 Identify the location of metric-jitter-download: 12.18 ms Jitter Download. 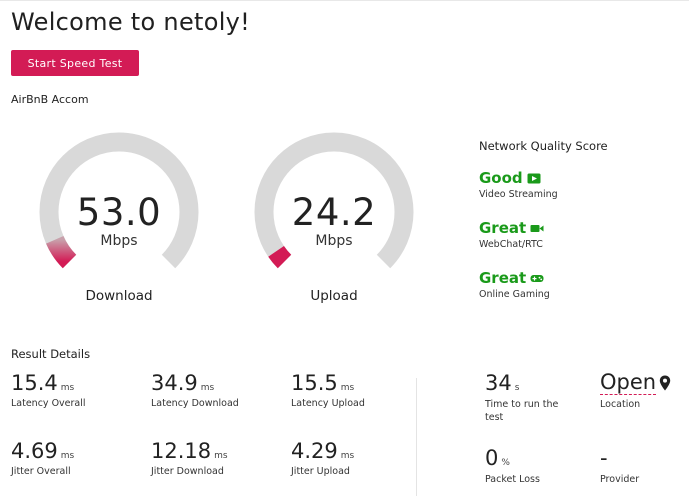
(189, 458).